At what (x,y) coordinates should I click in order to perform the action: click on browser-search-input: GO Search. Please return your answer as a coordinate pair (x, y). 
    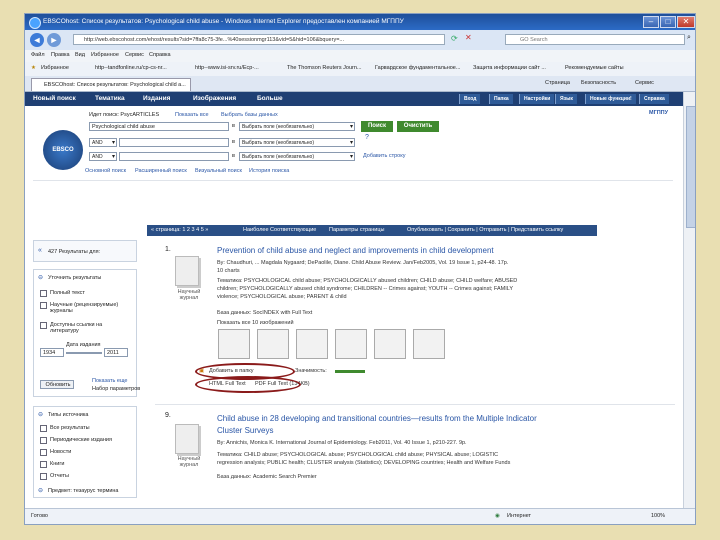
    Looking at the image, I should click on (595, 39).